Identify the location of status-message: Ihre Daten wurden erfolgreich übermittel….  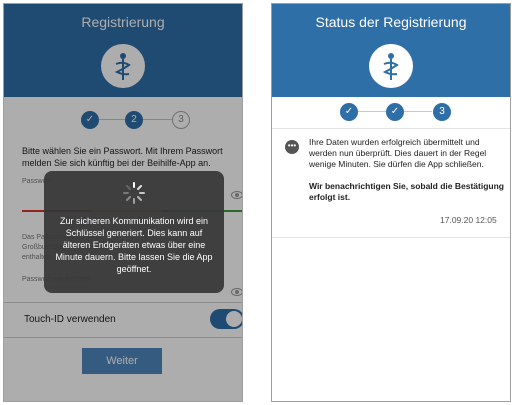
(398, 153).